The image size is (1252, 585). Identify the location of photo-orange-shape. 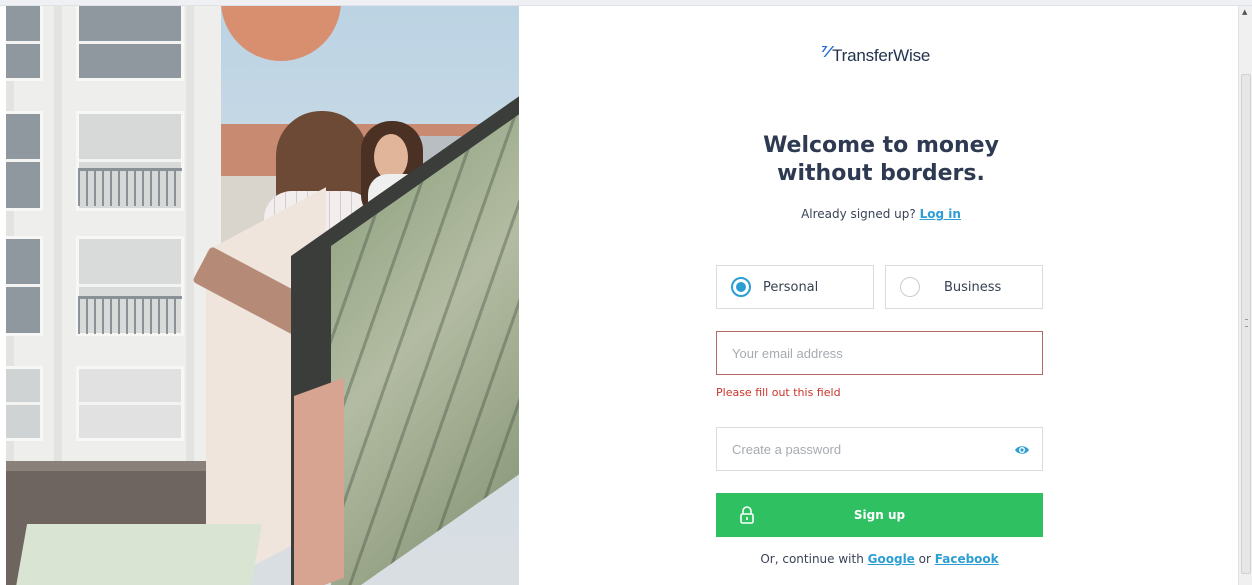
(281, 33).